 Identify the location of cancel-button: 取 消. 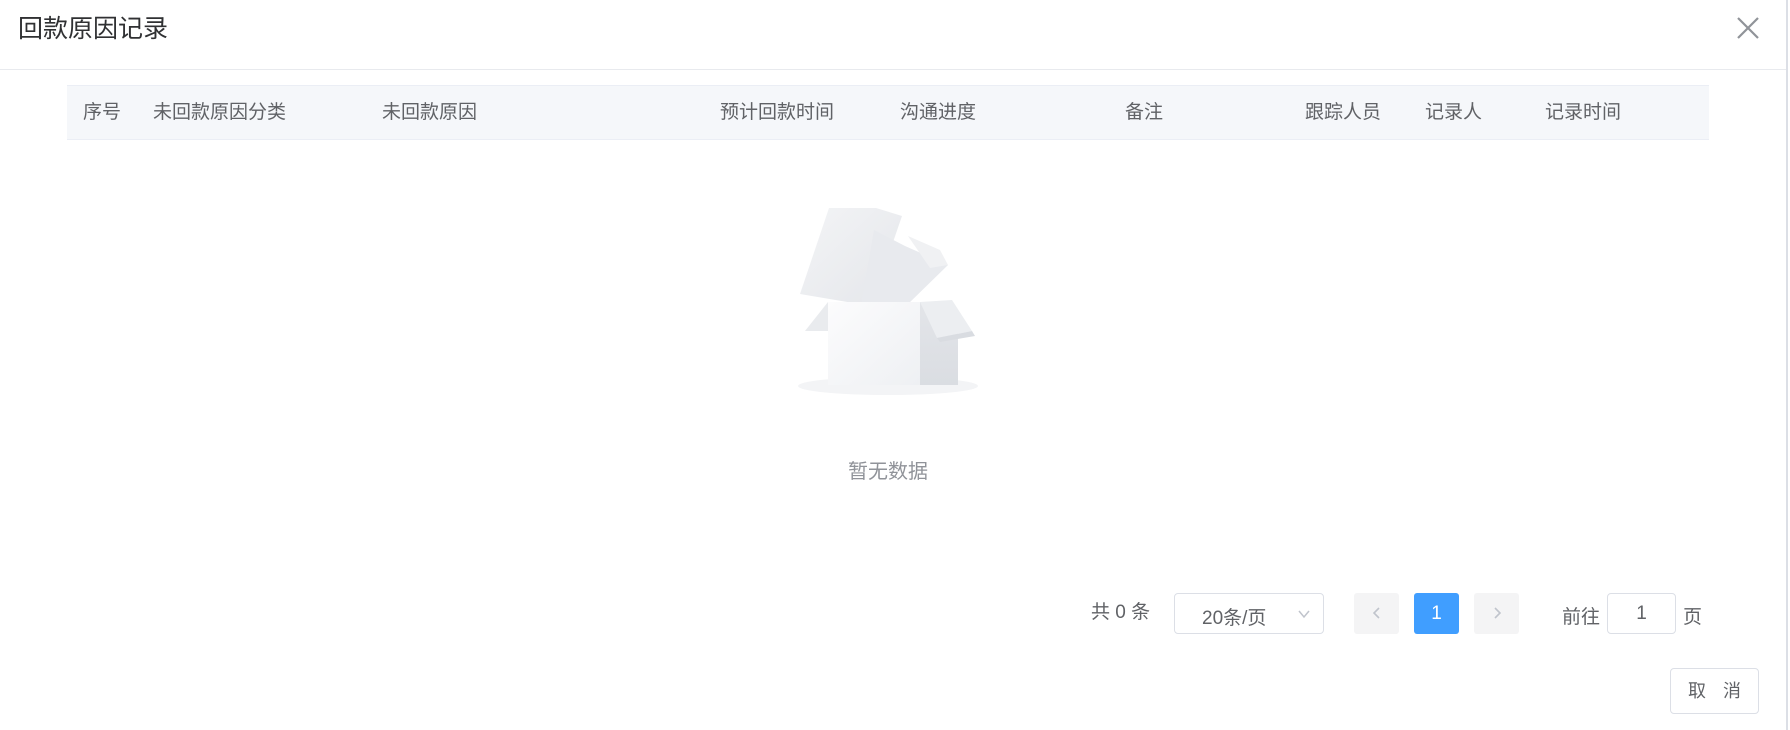
(1714, 691).